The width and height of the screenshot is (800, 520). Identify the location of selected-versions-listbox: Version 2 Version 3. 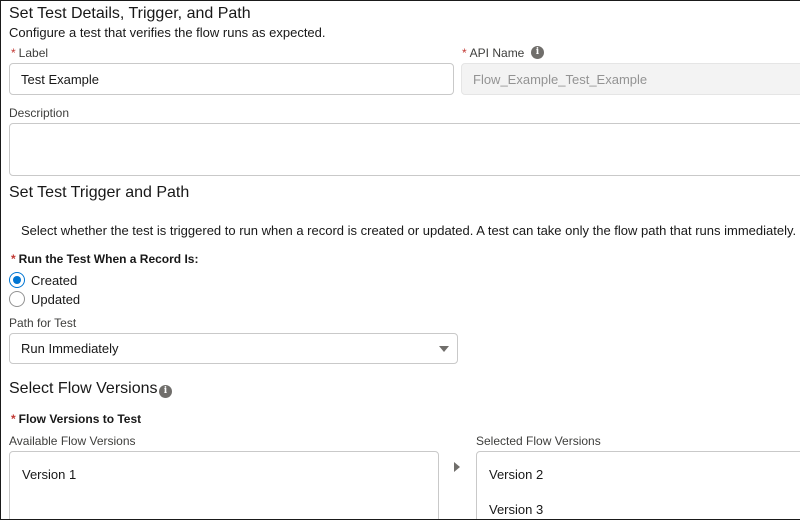
(638, 485).